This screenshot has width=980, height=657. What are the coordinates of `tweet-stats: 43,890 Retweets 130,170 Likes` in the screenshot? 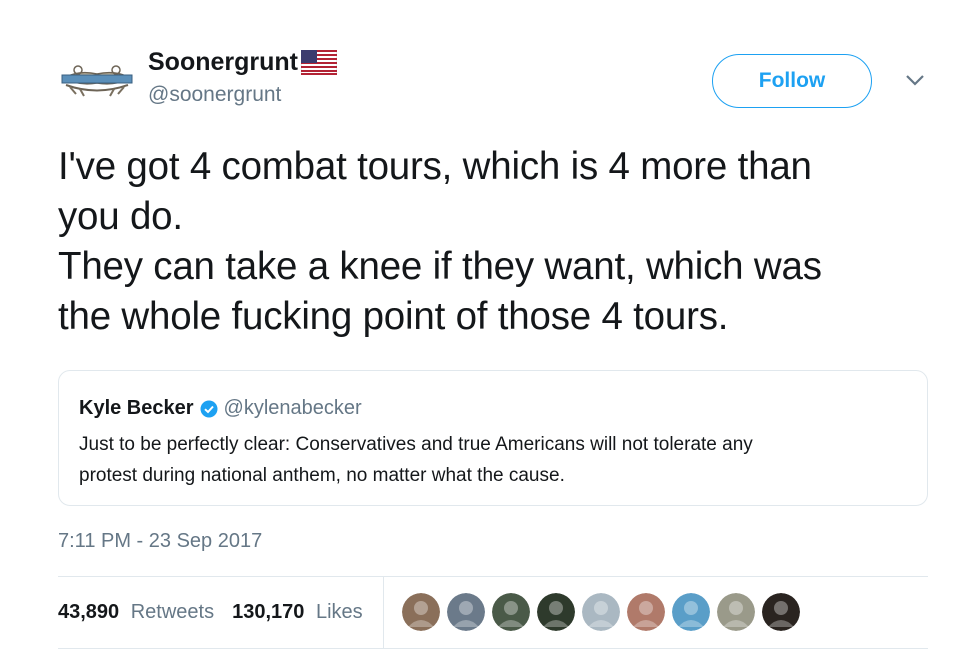 It's located at (219, 612).